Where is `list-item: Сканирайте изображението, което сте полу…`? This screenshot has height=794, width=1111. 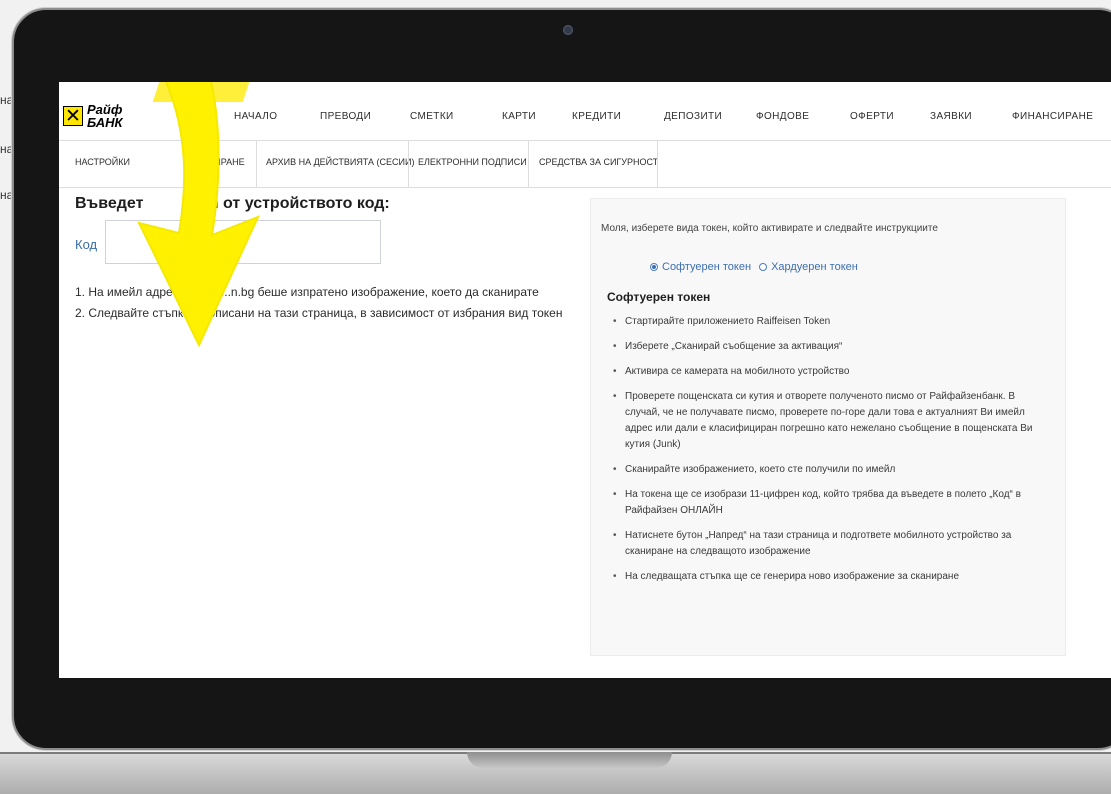
list-item: Сканирайте изображението, което сте полу… is located at coordinates (832, 470).